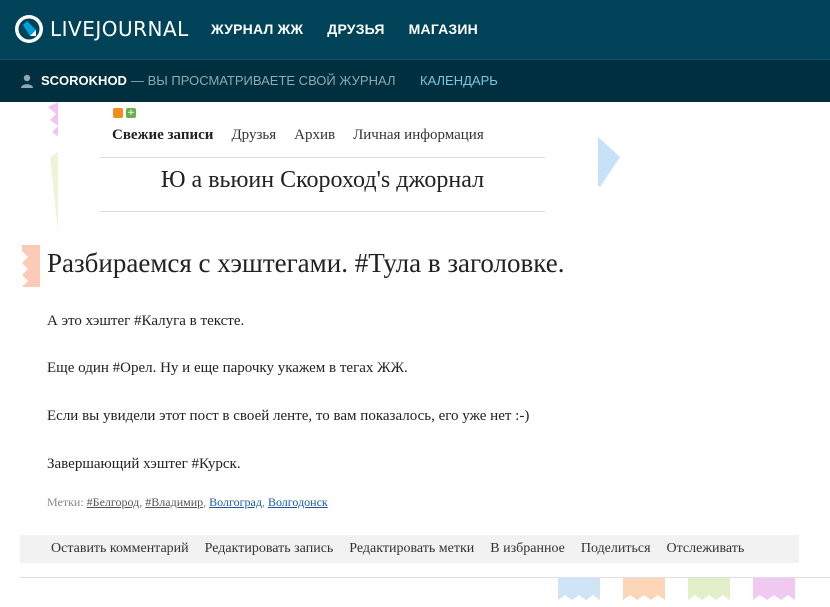  I want to click on livejournal-logo: LIVEJOURNAL, so click(101, 29).